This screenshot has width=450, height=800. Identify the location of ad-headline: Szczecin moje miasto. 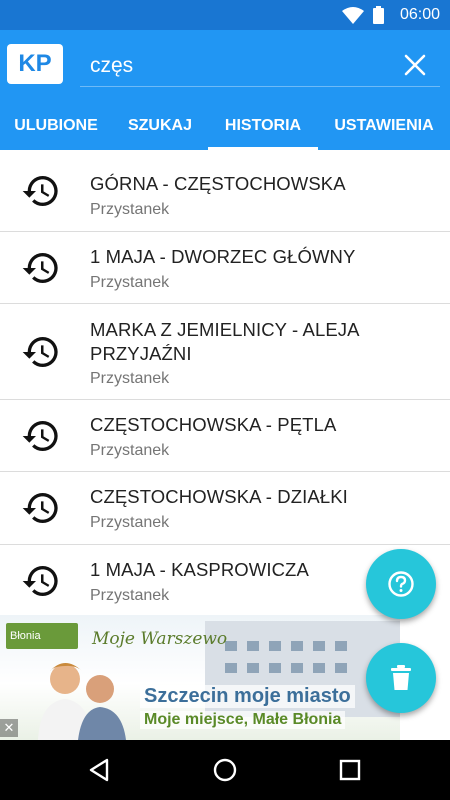
(247, 696).